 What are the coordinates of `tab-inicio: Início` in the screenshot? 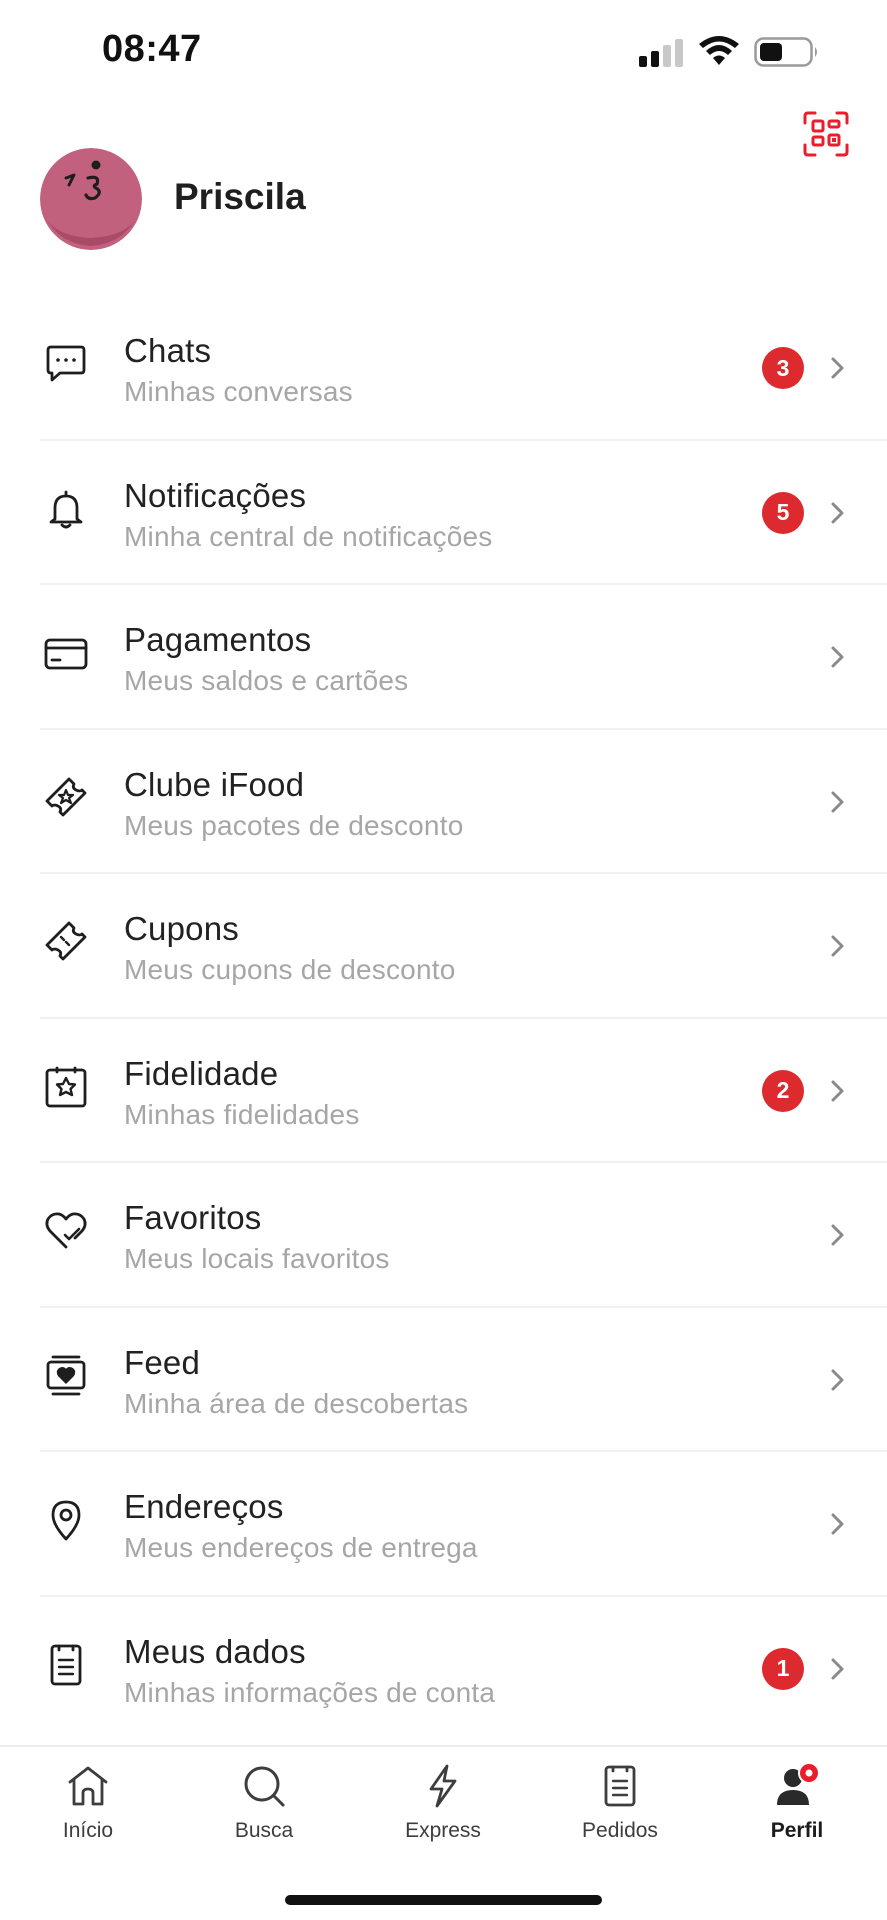 It's located at (88, 1811).